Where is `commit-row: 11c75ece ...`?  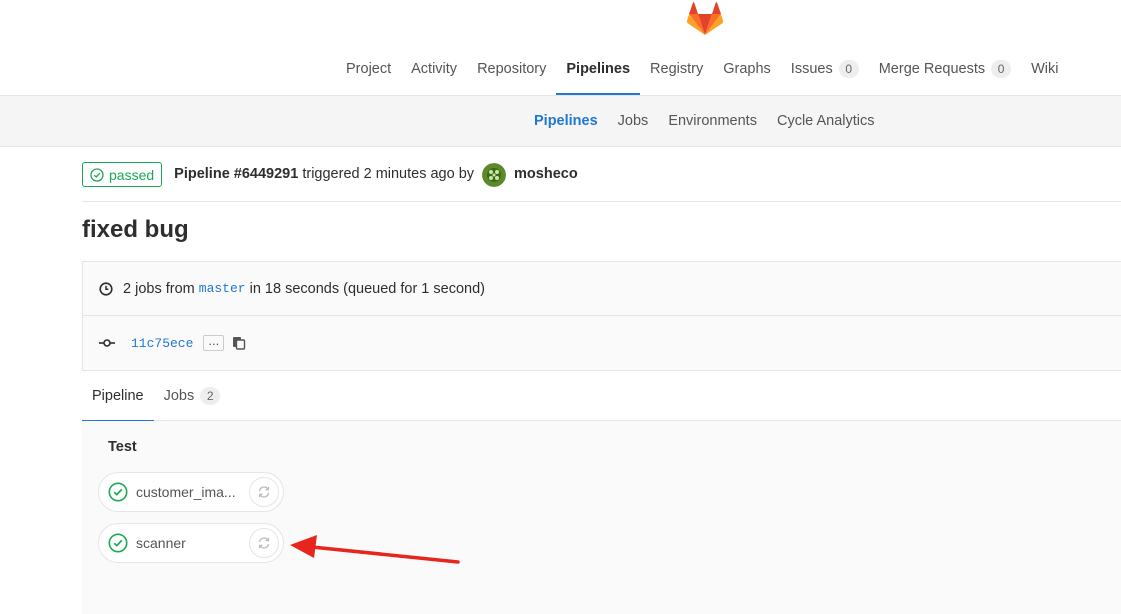
commit-row: 11c75ece ... is located at coordinates (602, 343).